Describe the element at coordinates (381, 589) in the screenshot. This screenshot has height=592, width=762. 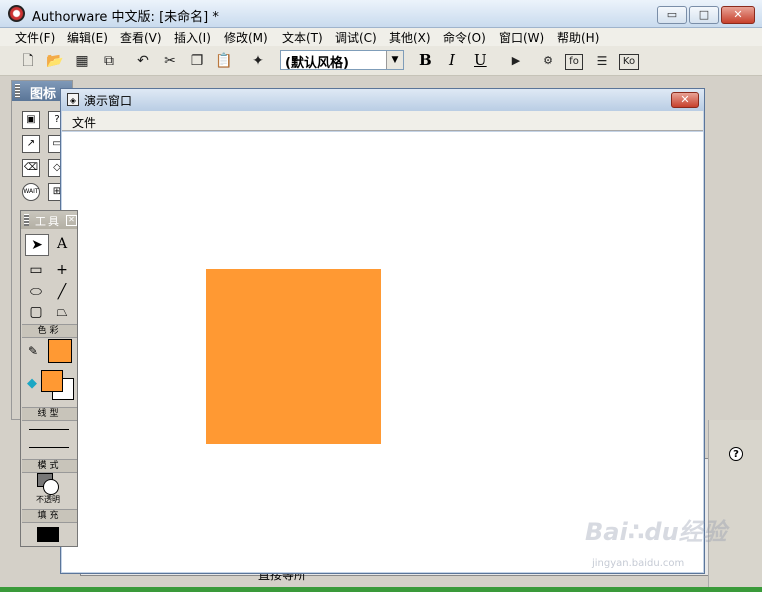
I see `taskbar-edge` at that location.